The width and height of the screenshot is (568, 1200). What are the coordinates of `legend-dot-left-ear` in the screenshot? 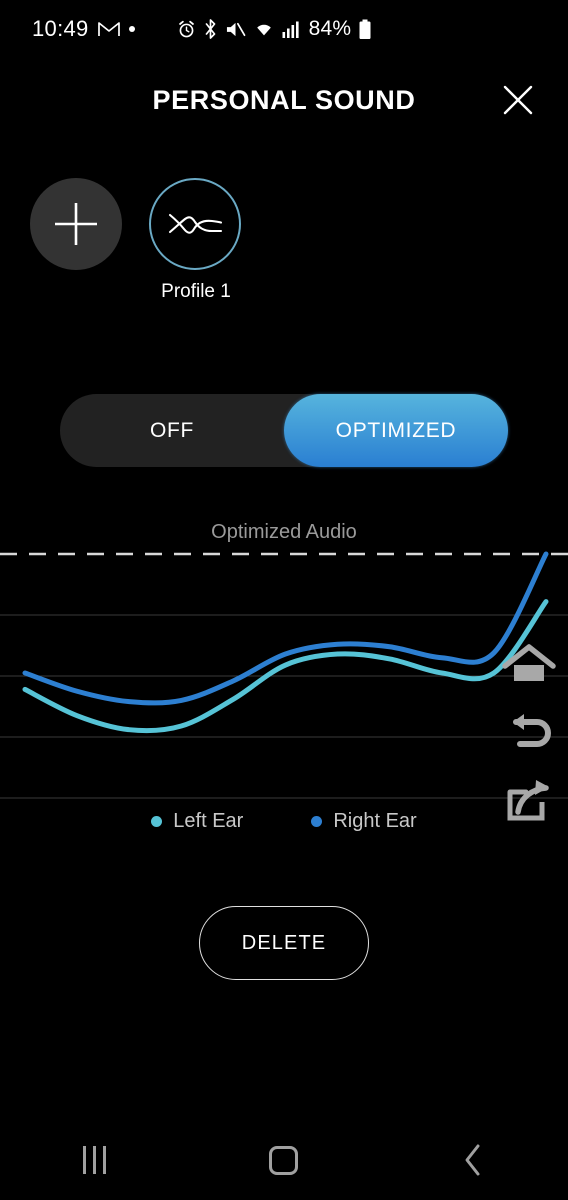 It's located at (157, 821).